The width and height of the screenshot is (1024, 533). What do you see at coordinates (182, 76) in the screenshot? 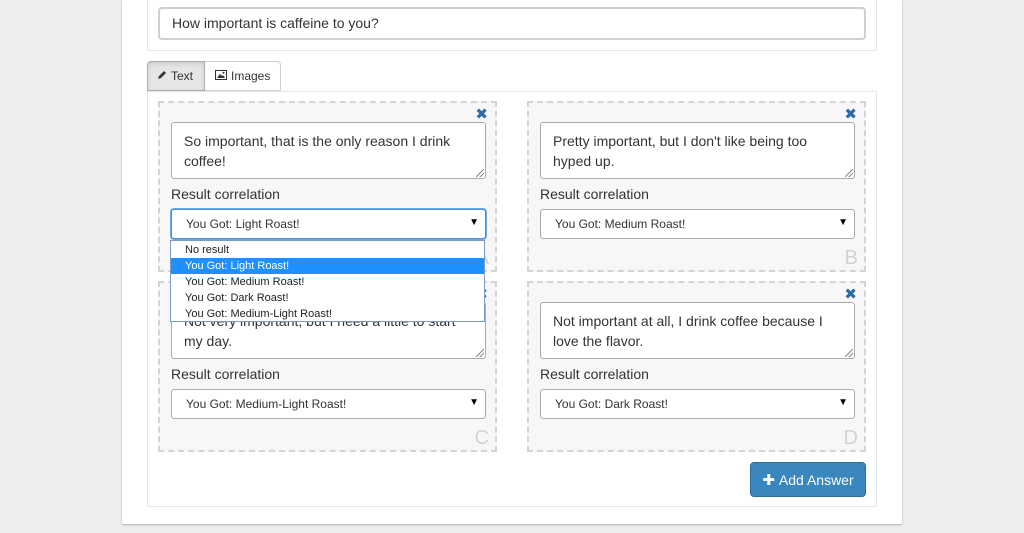
I see `tab-text-label: Text` at bounding box center [182, 76].